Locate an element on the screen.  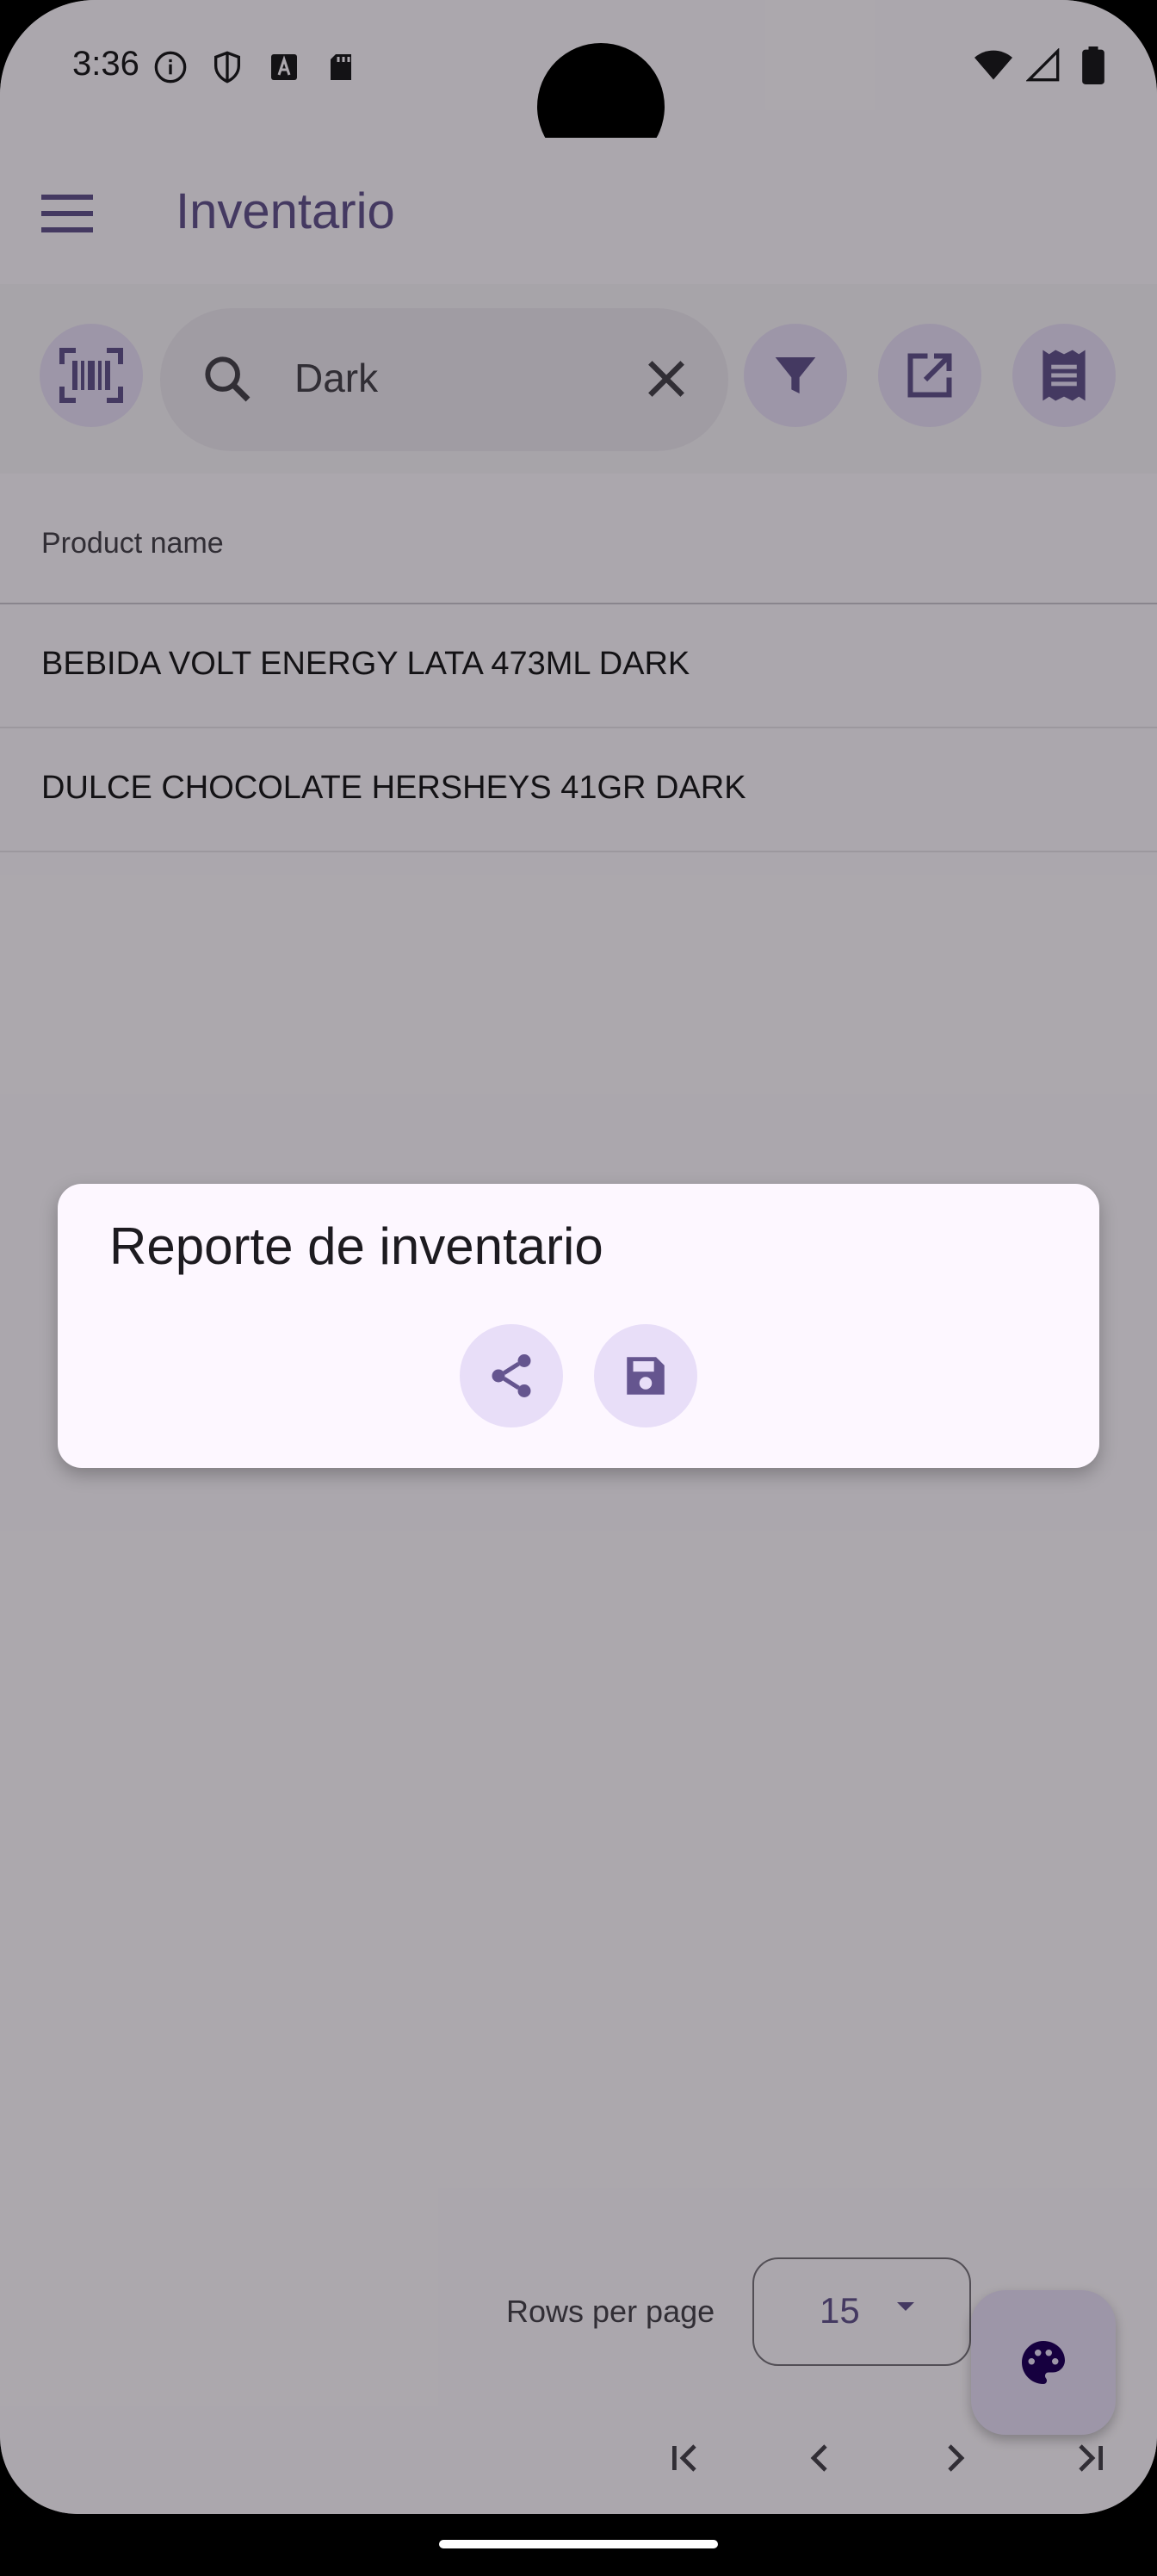
share-icon is located at coordinates (512, 1375).